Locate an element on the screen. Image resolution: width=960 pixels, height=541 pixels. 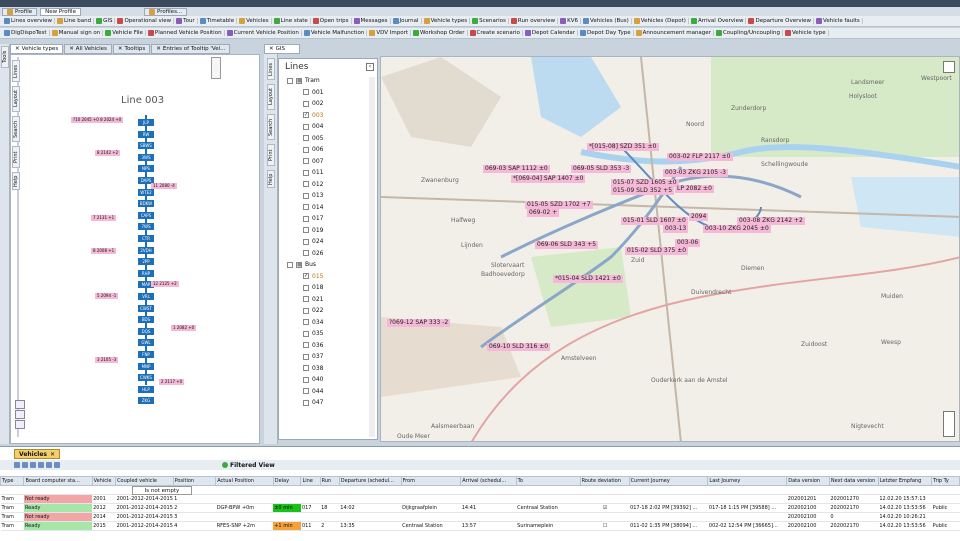
column-header-coupled-vehicle: Coupled vehicle is located at coordinates (144, 481).